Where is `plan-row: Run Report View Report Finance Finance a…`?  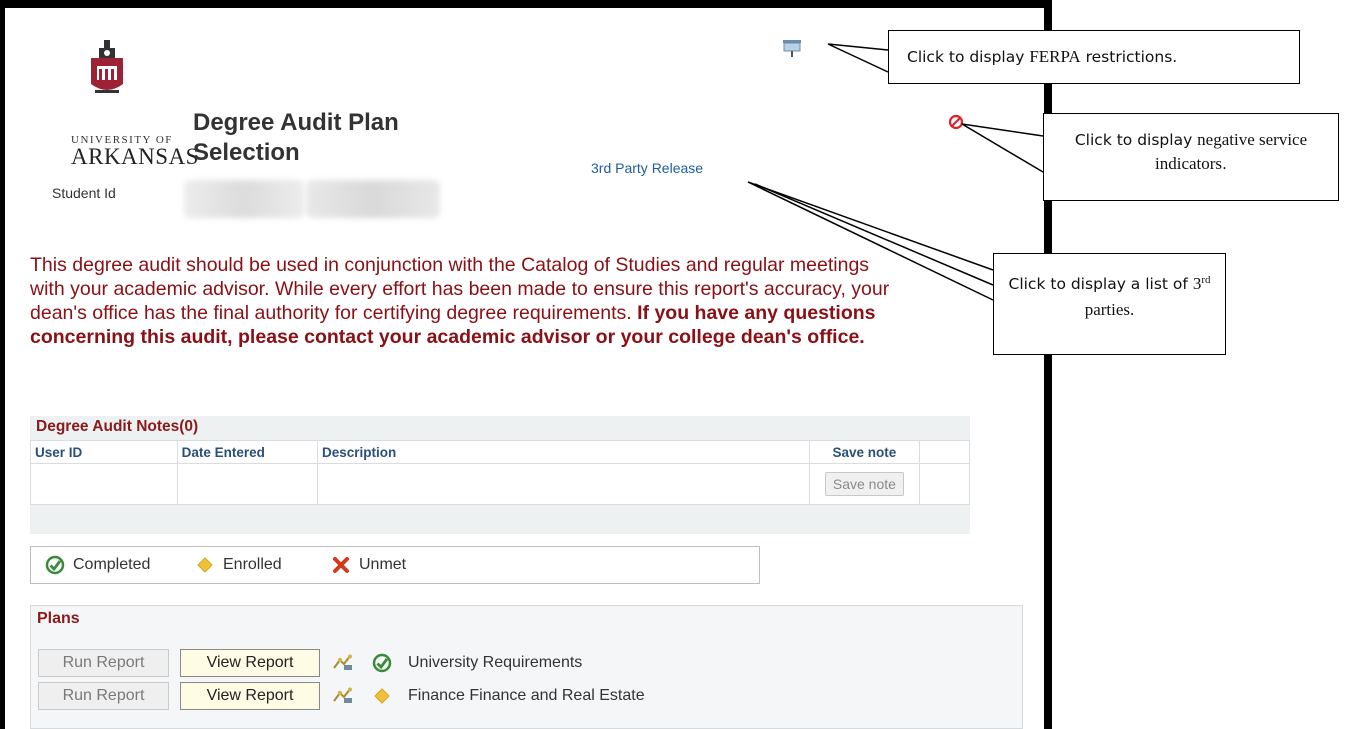 plan-row: Run Report View Report Finance Finance a… is located at coordinates (527, 697).